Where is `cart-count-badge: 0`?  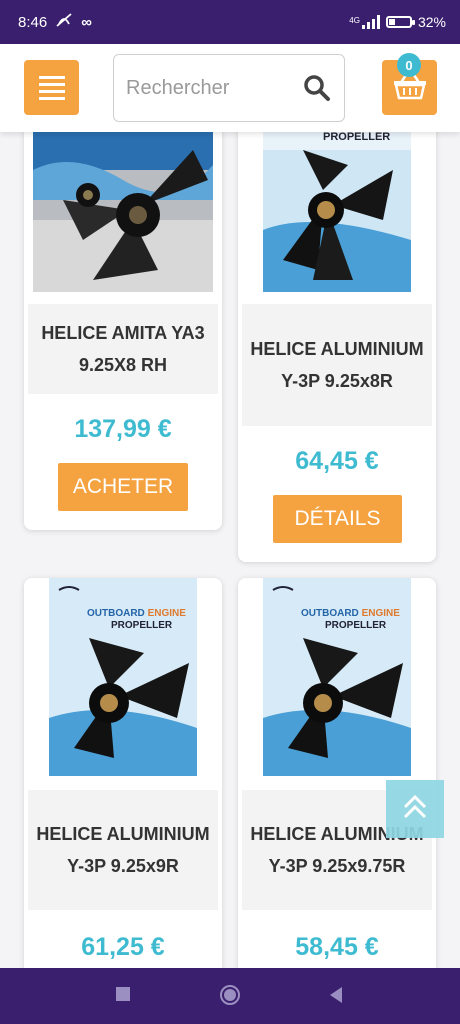
cart-count-badge: 0 is located at coordinates (409, 65).